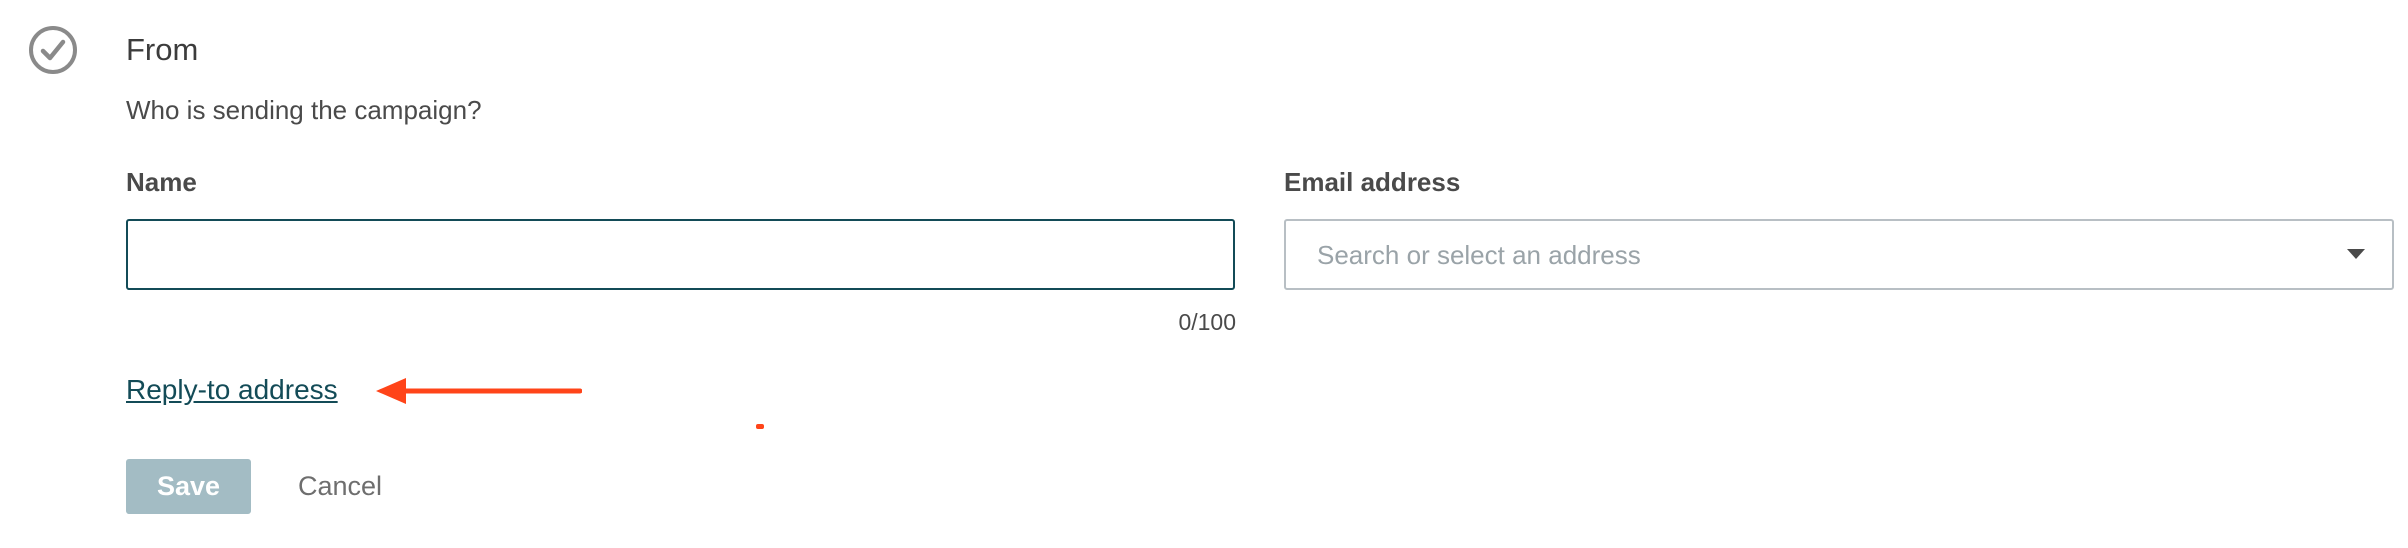 The height and width of the screenshot is (548, 2408). What do you see at coordinates (2356, 254) in the screenshot?
I see `chevron-down-icon` at bounding box center [2356, 254].